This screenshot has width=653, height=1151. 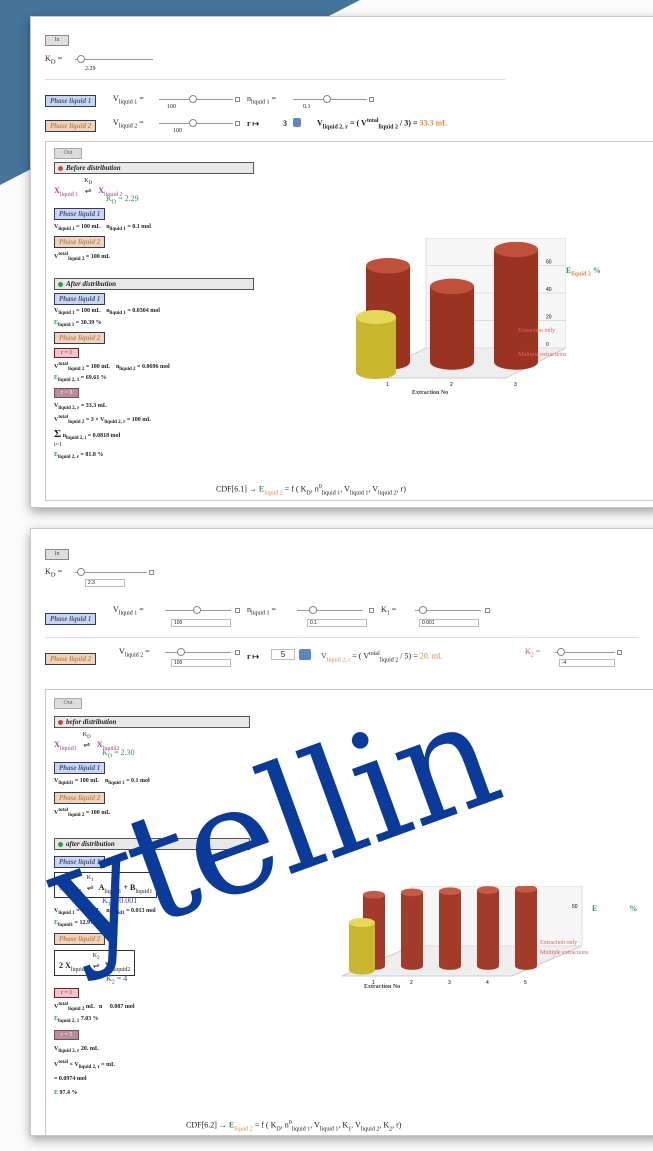 I want to click on chart-1: 020406080123, so click(x=461, y=313).